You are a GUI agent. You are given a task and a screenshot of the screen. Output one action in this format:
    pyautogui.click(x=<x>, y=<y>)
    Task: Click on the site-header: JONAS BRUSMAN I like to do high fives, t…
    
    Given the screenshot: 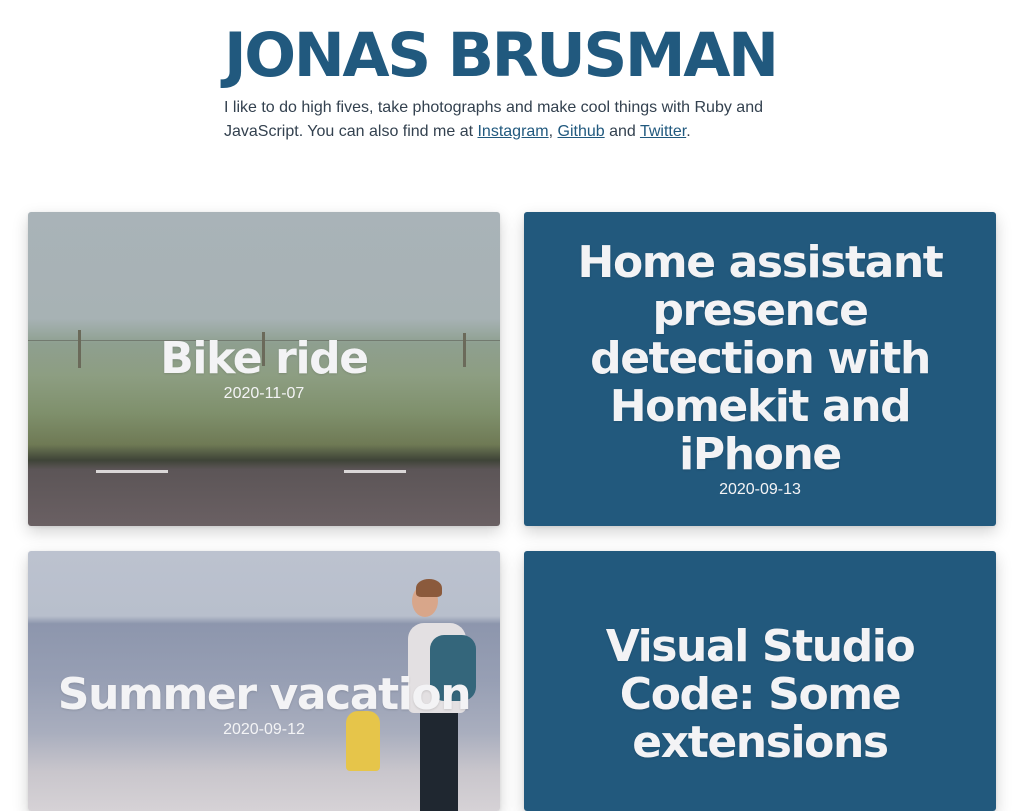 What is the action you would take?
    pyautogui.click(x=524, y=82)
    